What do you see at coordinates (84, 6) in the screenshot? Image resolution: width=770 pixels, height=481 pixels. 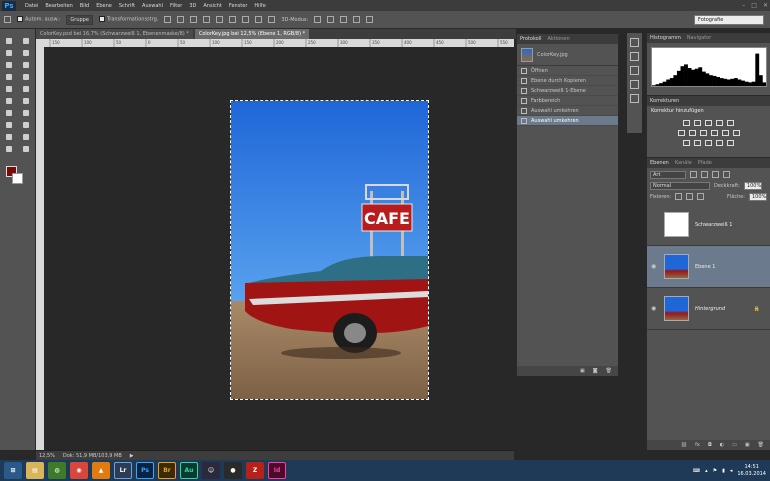 I see `menu-bild: Bild` at bounding box center [84, 6].